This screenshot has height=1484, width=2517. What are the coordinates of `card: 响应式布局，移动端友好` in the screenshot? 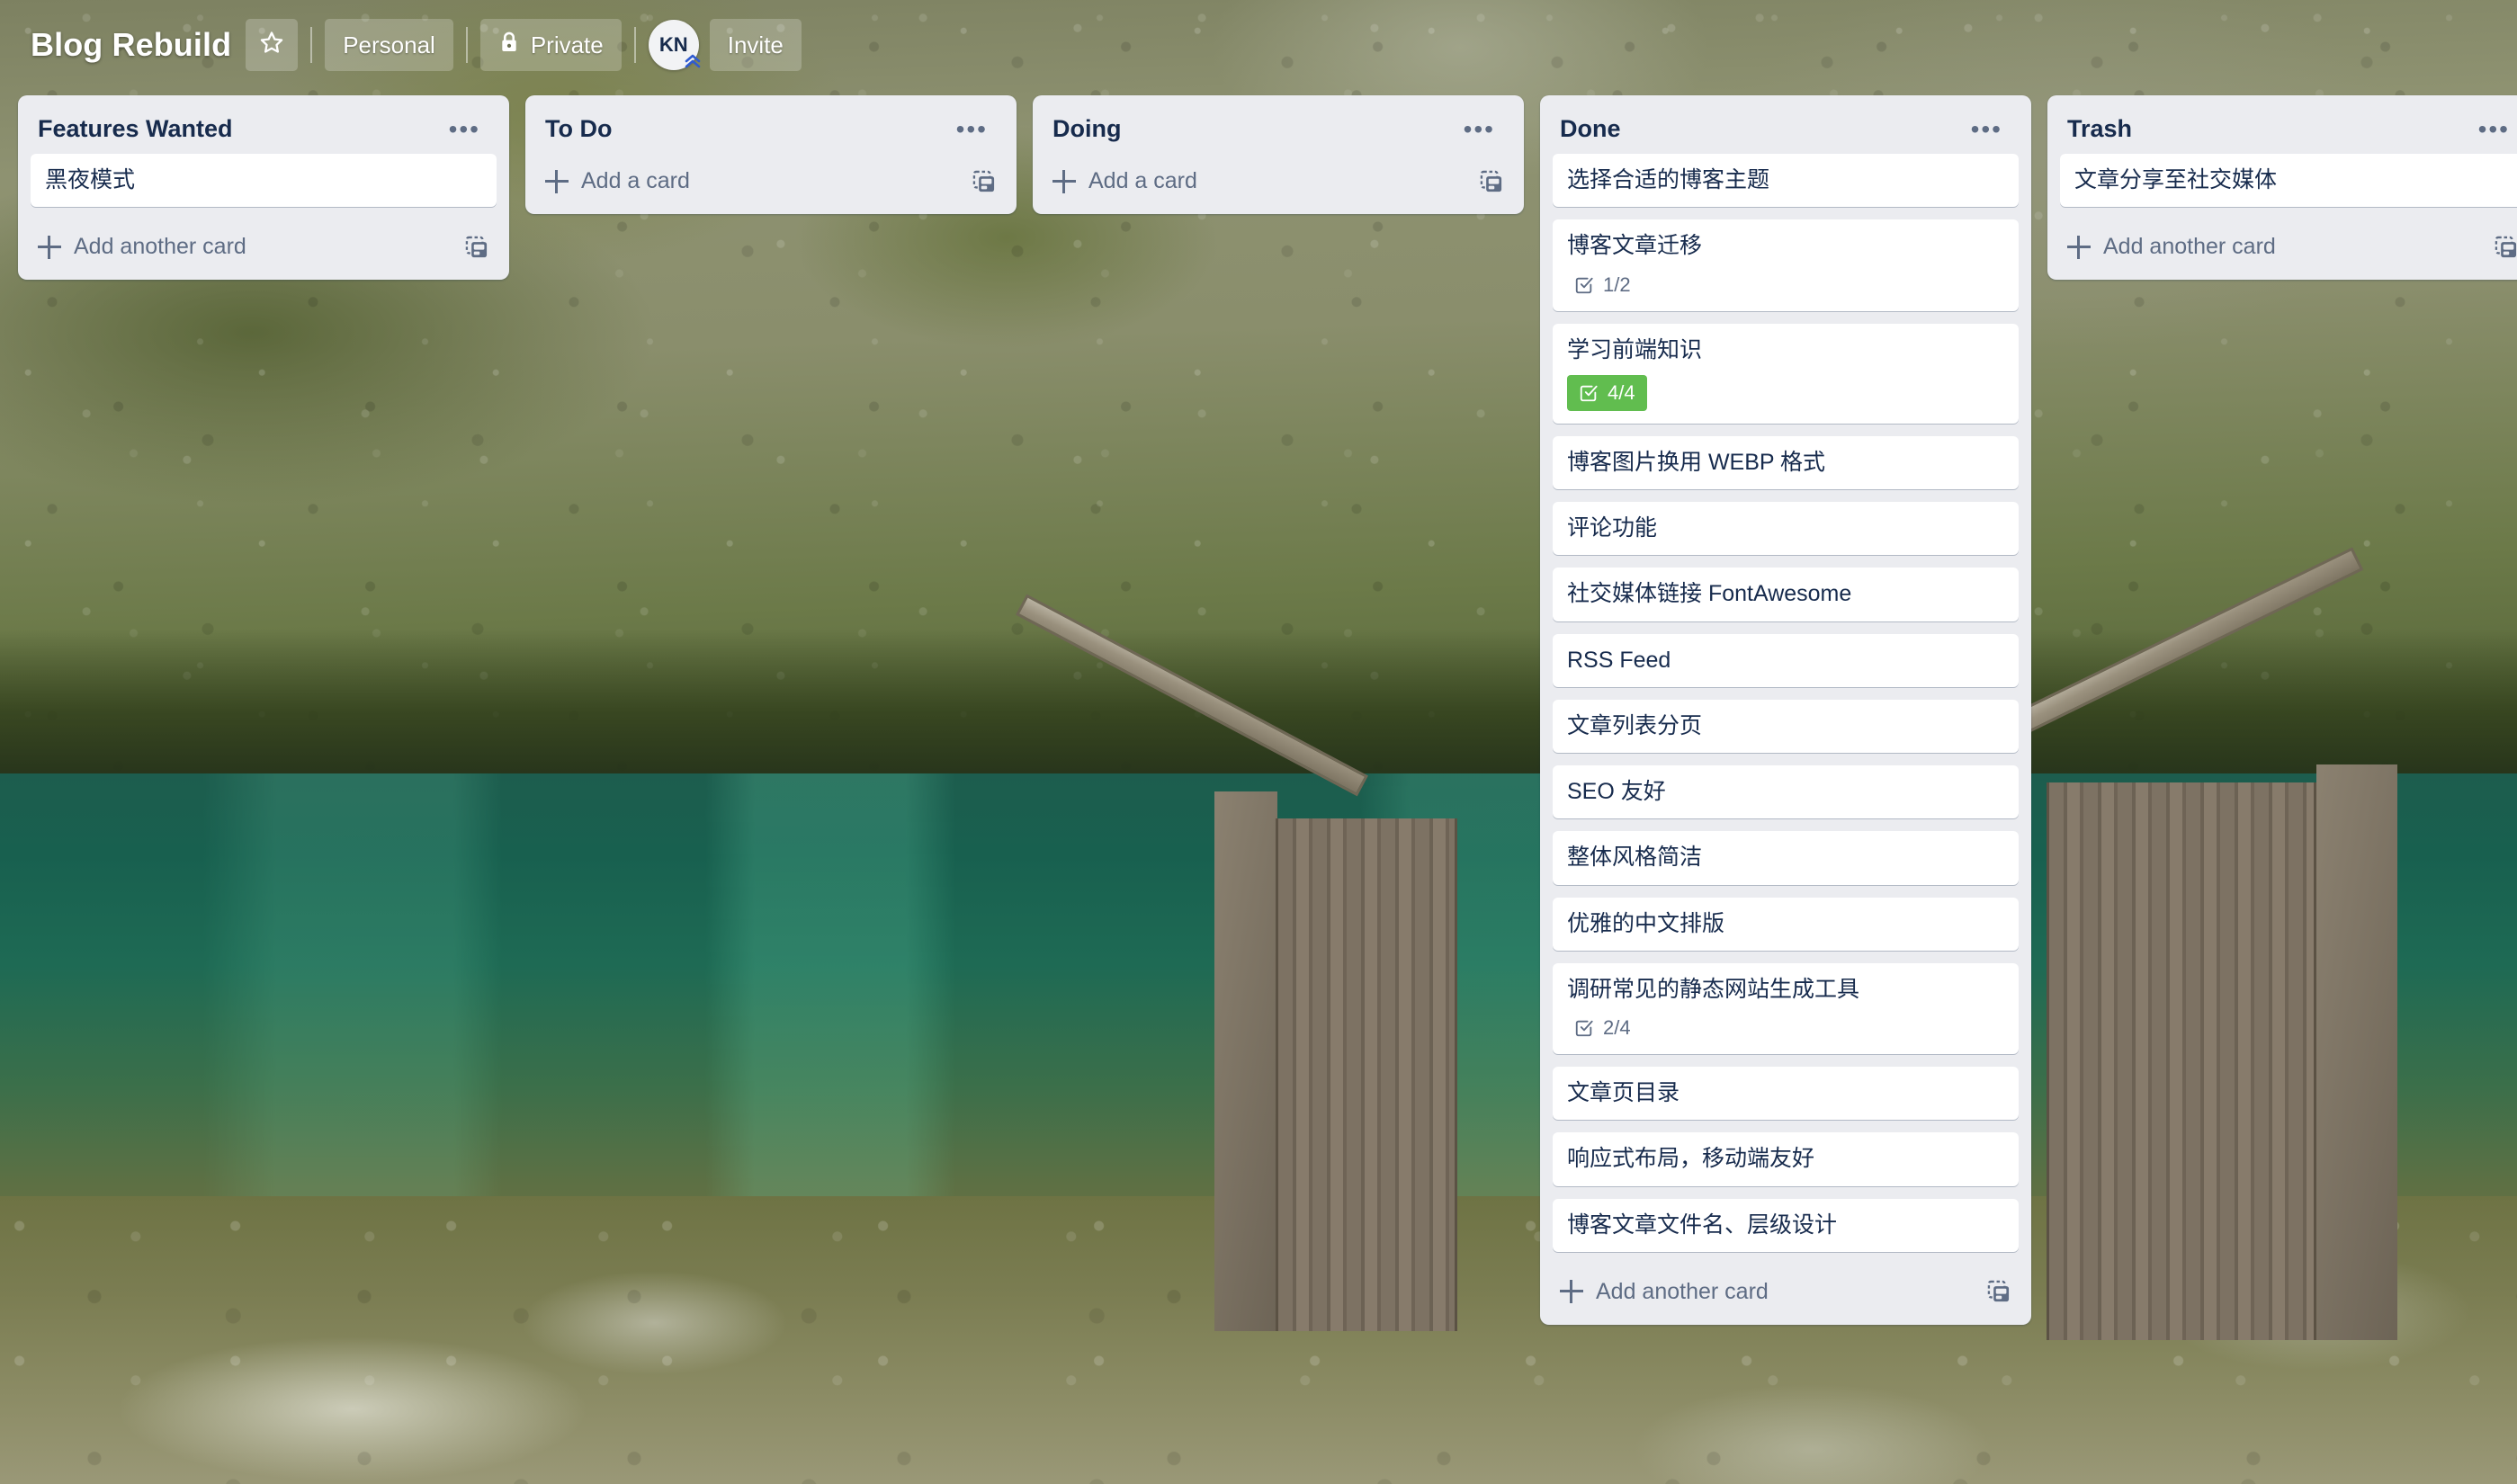 It's located at (1786, 1159).